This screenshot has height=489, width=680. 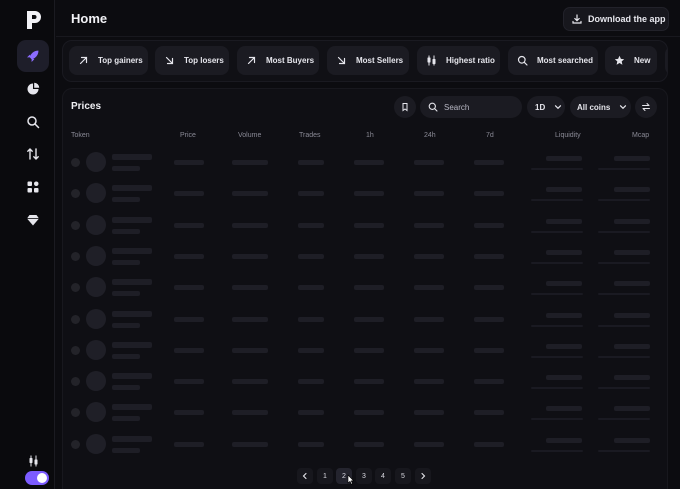 What do you see at coordinates (42, 478) in the screenshot?
I see `toggle-knob` at bounding box center [42, 478].